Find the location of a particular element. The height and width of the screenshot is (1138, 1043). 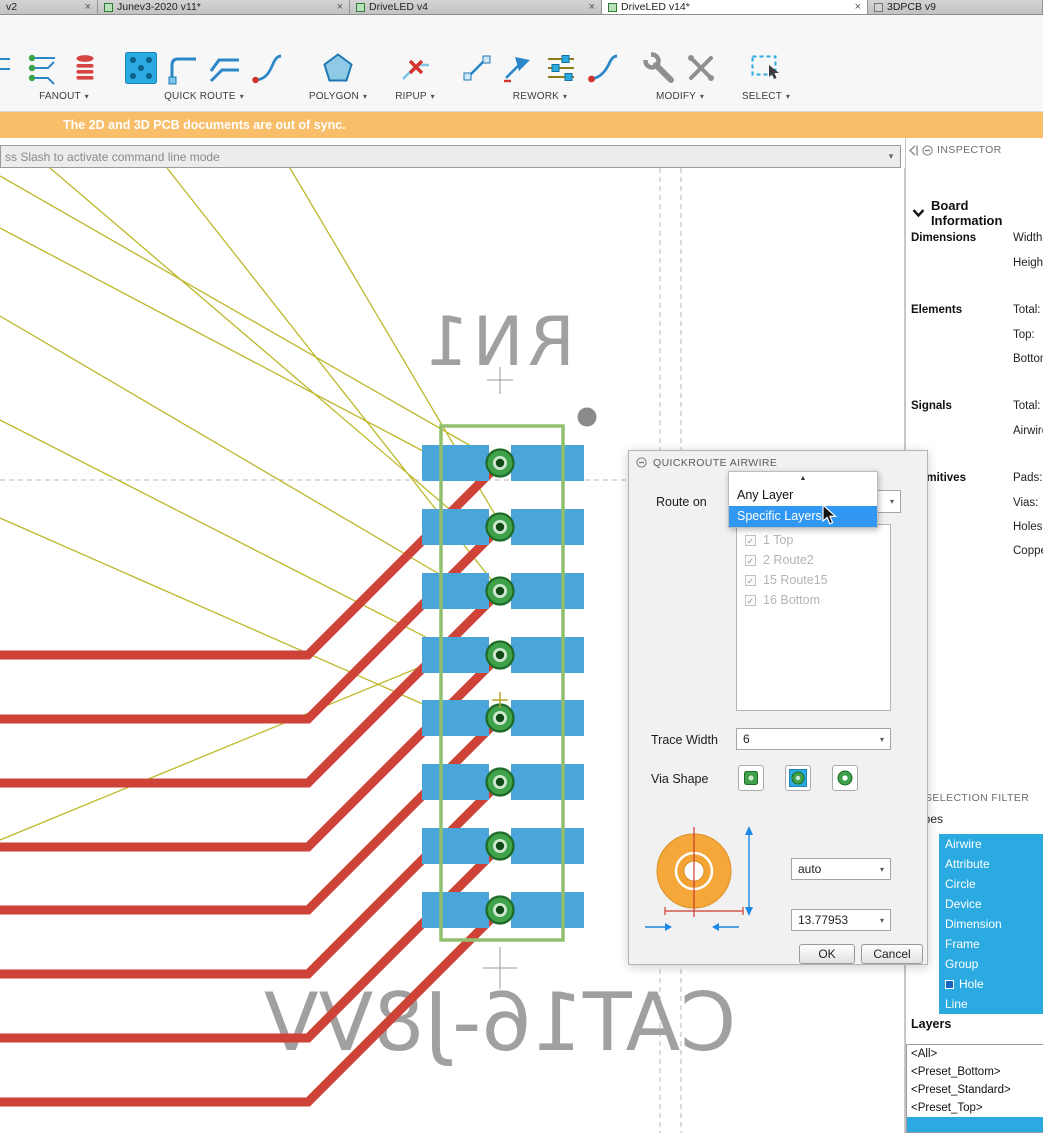

smooth-route-icon is located at coordinates (603, 68).